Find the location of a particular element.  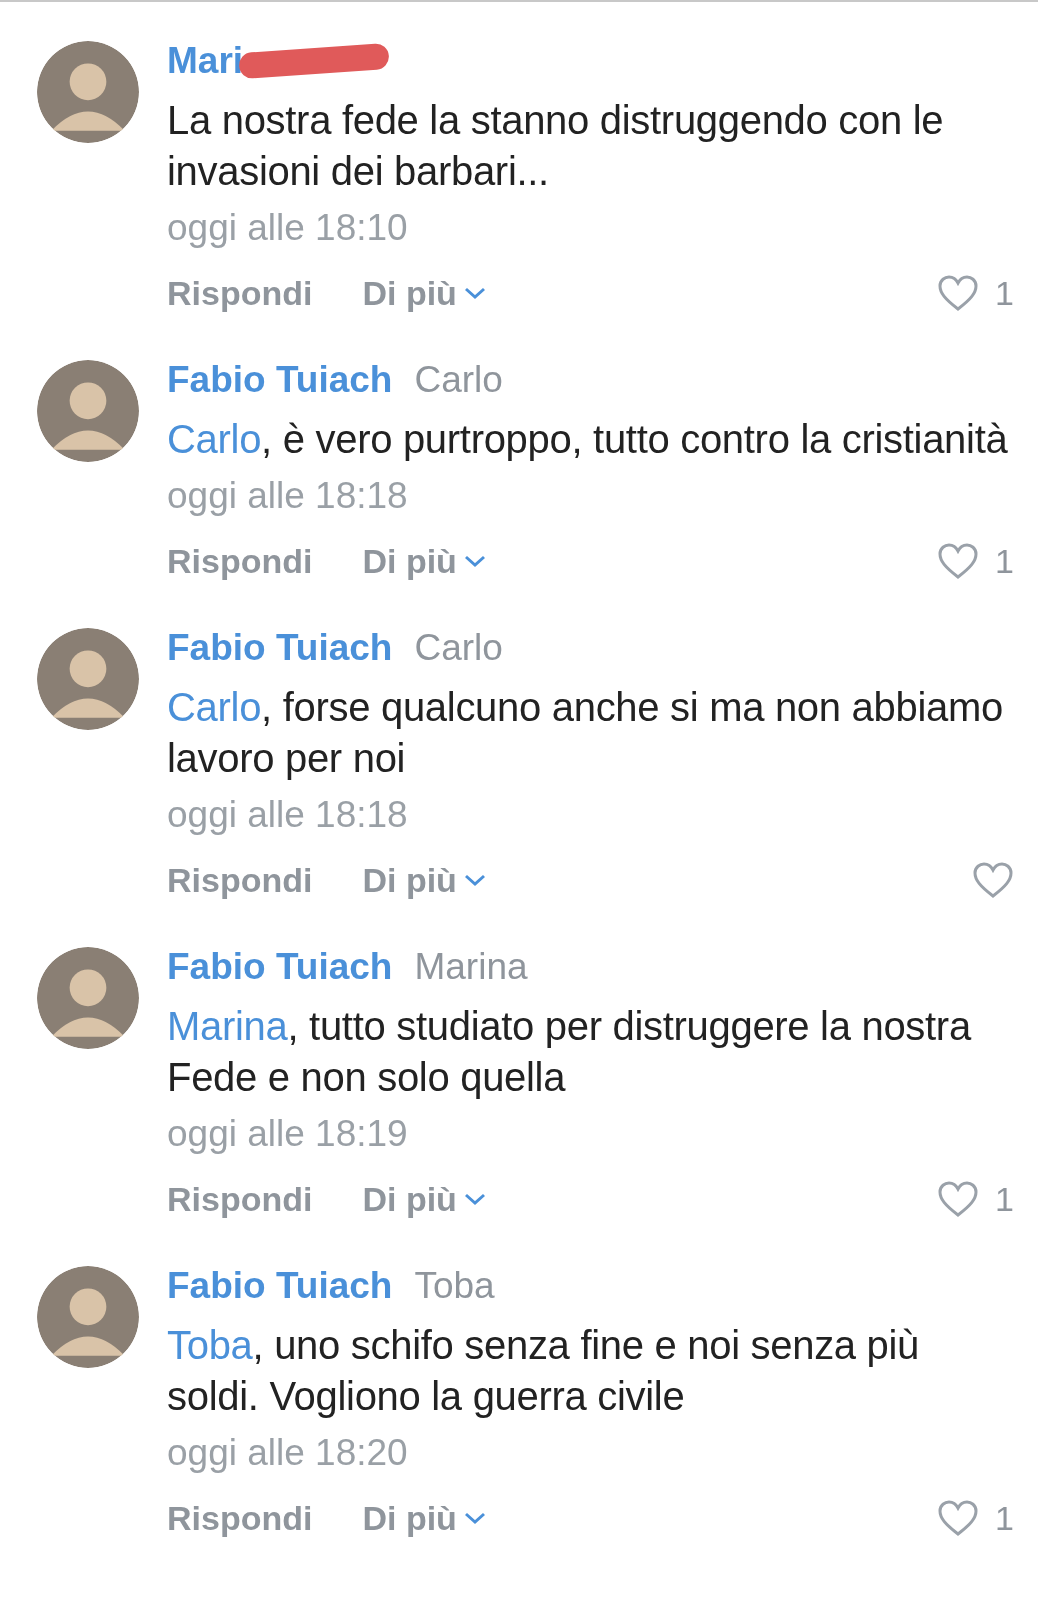

timestamp: oggi alle 18:19 is located at coordinates (288, 1134).